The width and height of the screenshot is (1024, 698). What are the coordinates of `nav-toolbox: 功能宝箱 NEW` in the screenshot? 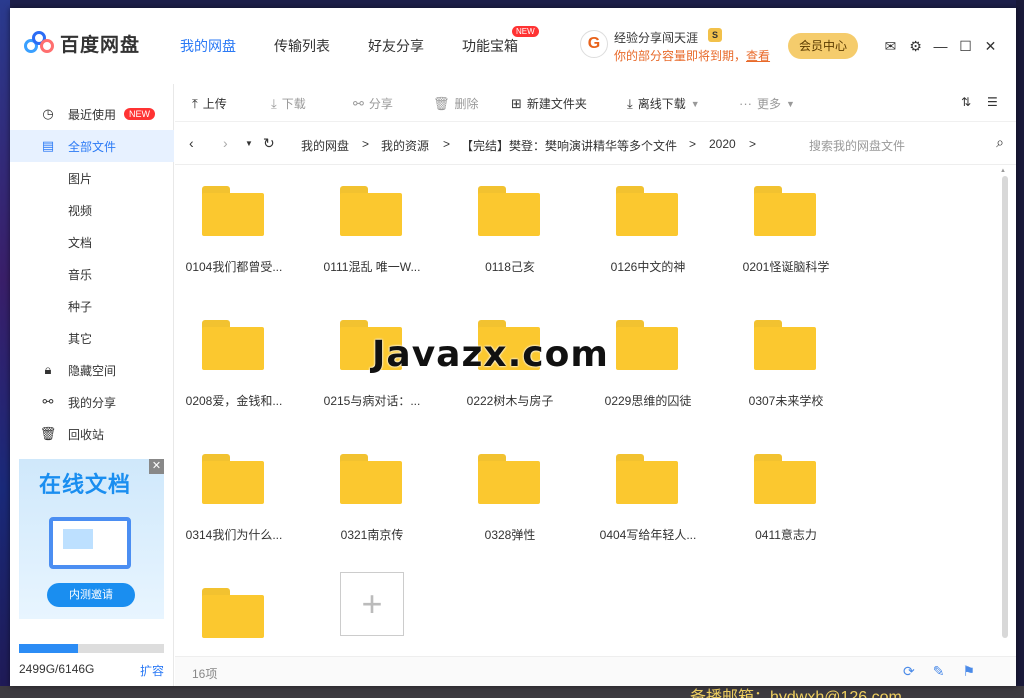 It's located at (500, 41).